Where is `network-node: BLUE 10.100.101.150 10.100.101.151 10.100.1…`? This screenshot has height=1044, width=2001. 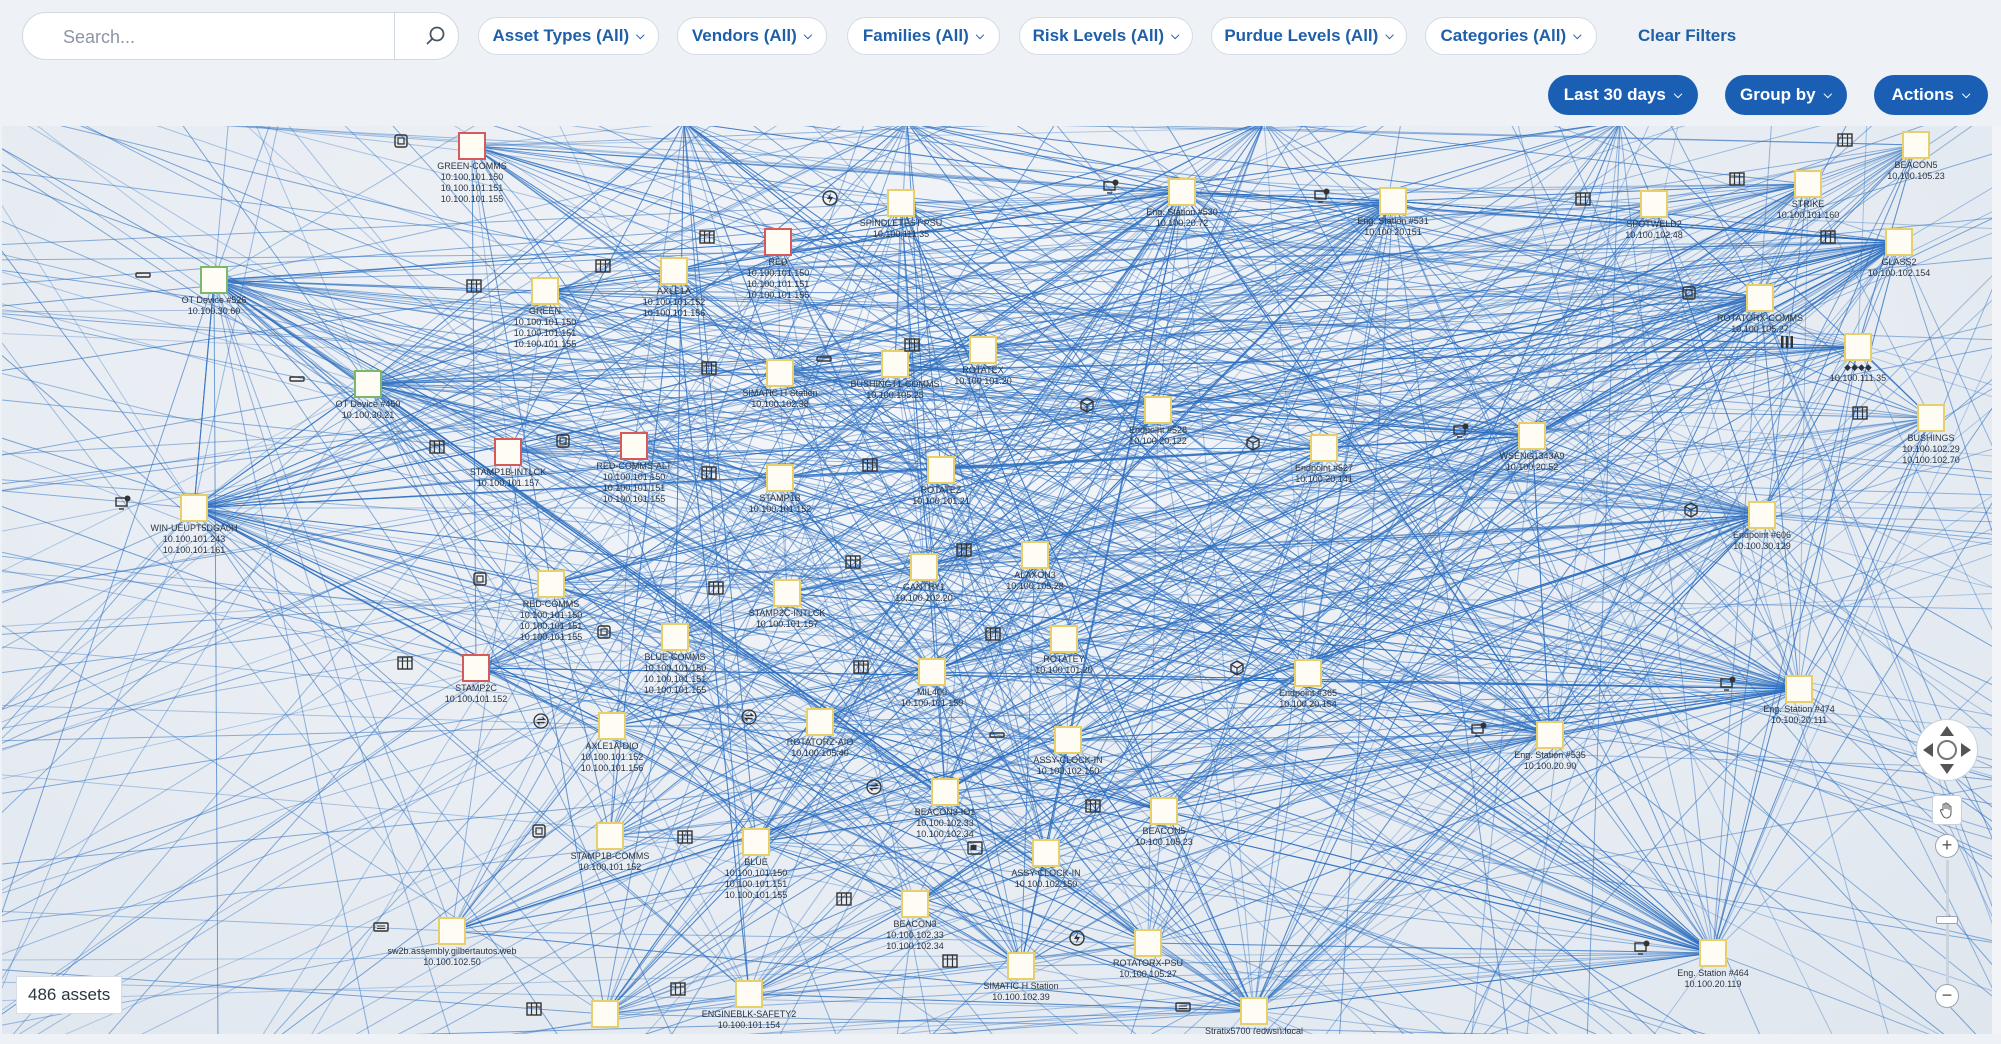
network-node: BLUE 10.100.101.150 10.100.101.151 10.100.1… is located at coordinates (756, 864).